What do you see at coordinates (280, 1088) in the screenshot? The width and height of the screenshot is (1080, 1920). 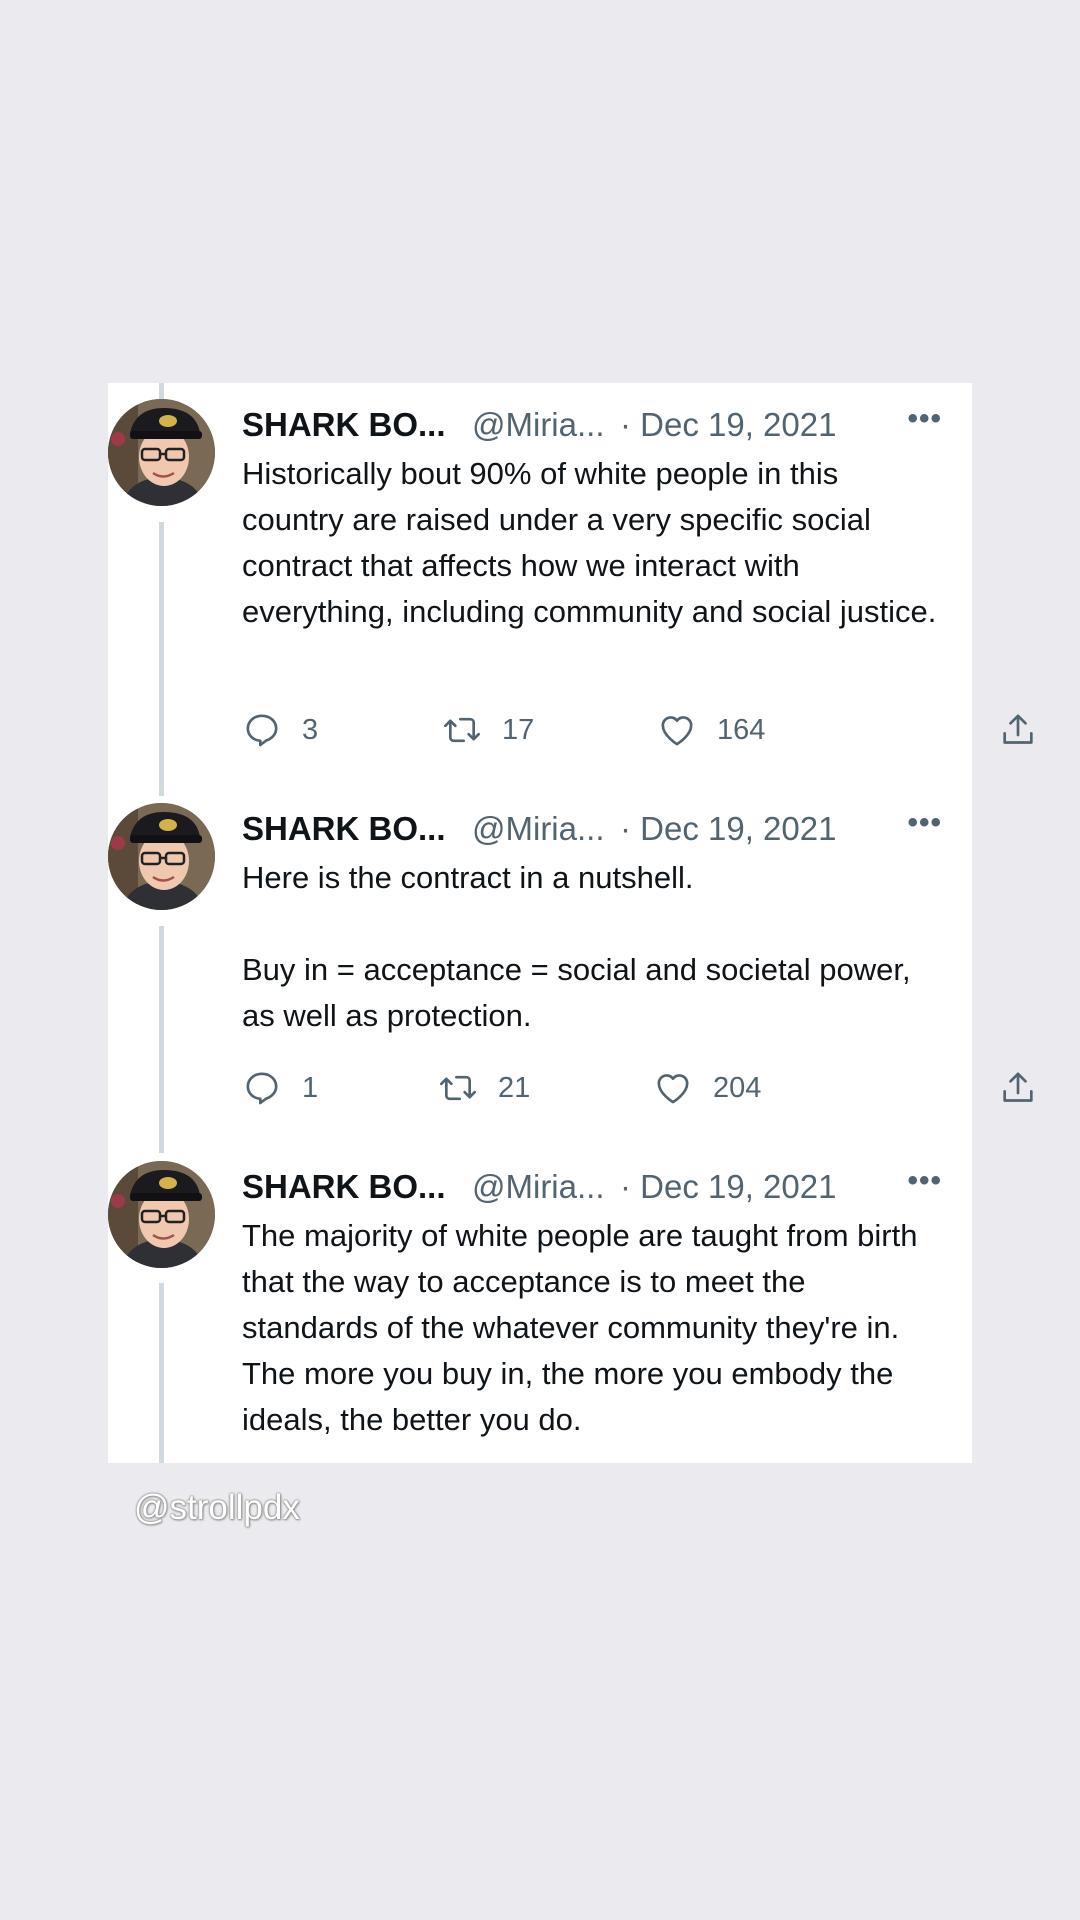 I see `reply-button: 1` at bounding box center [280, 1088].